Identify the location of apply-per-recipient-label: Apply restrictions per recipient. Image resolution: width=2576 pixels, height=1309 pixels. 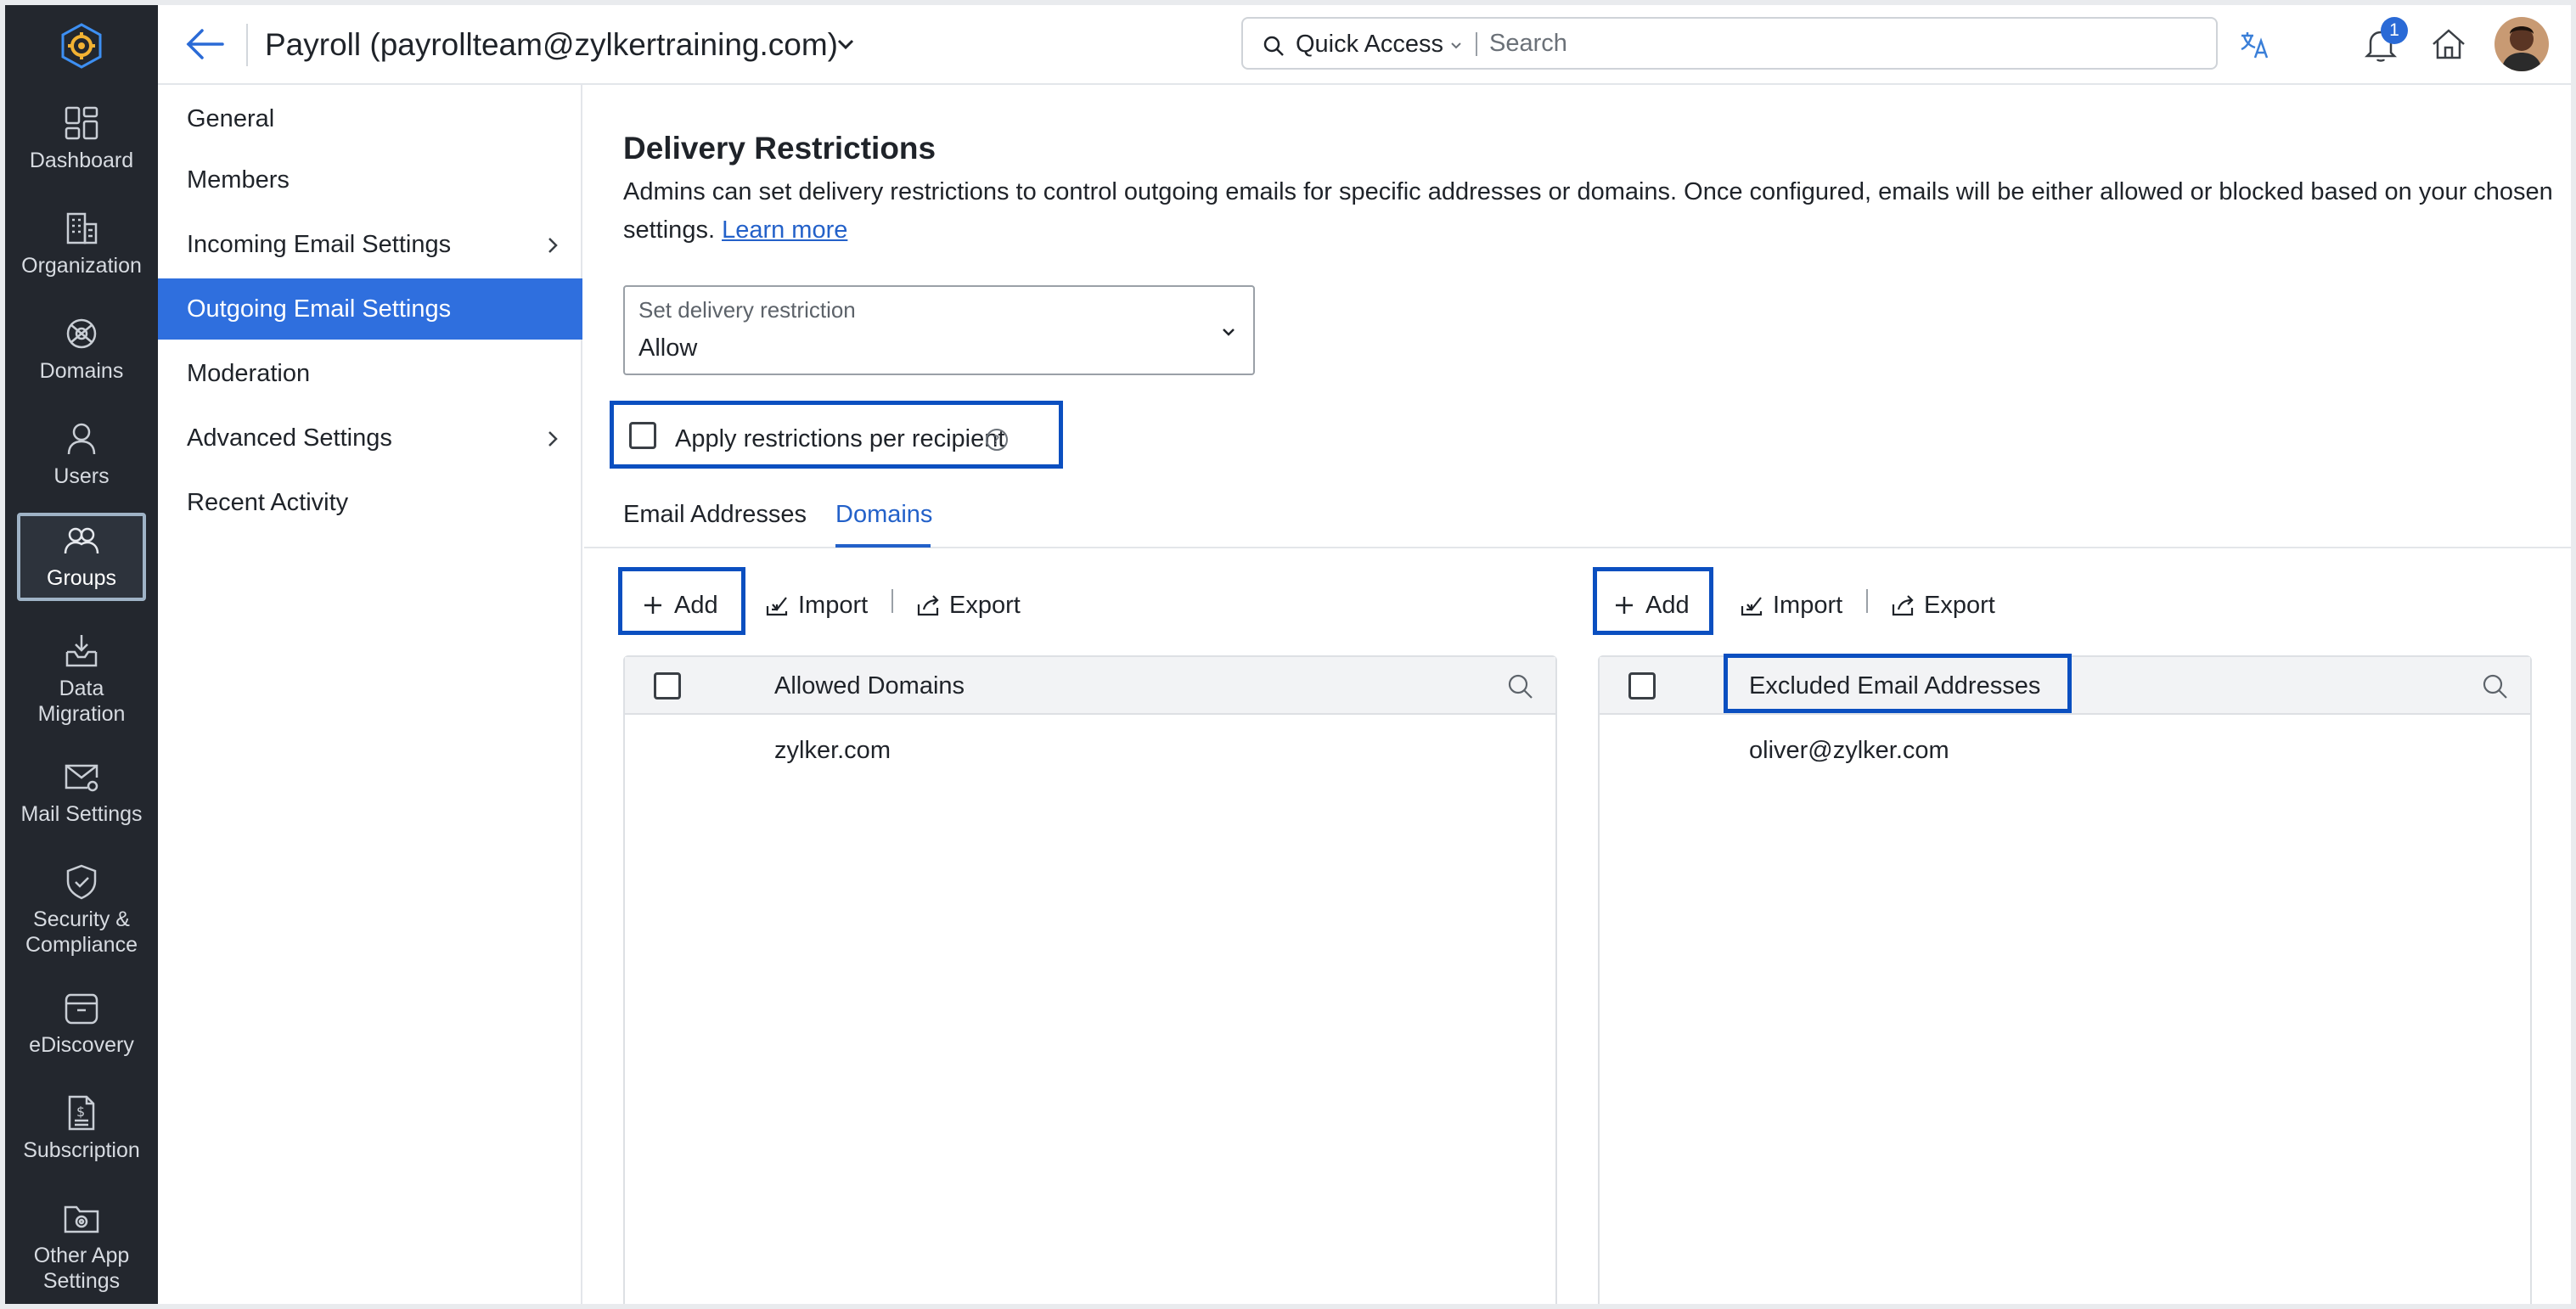
(840, 438).